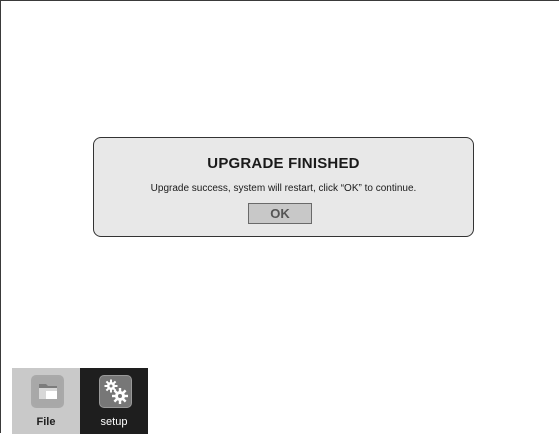 The height and width of the screenshot is (434, 559). Describe the element at coordinates (280, 213) in the screenshot. I see `ok-button: OK` at that location.